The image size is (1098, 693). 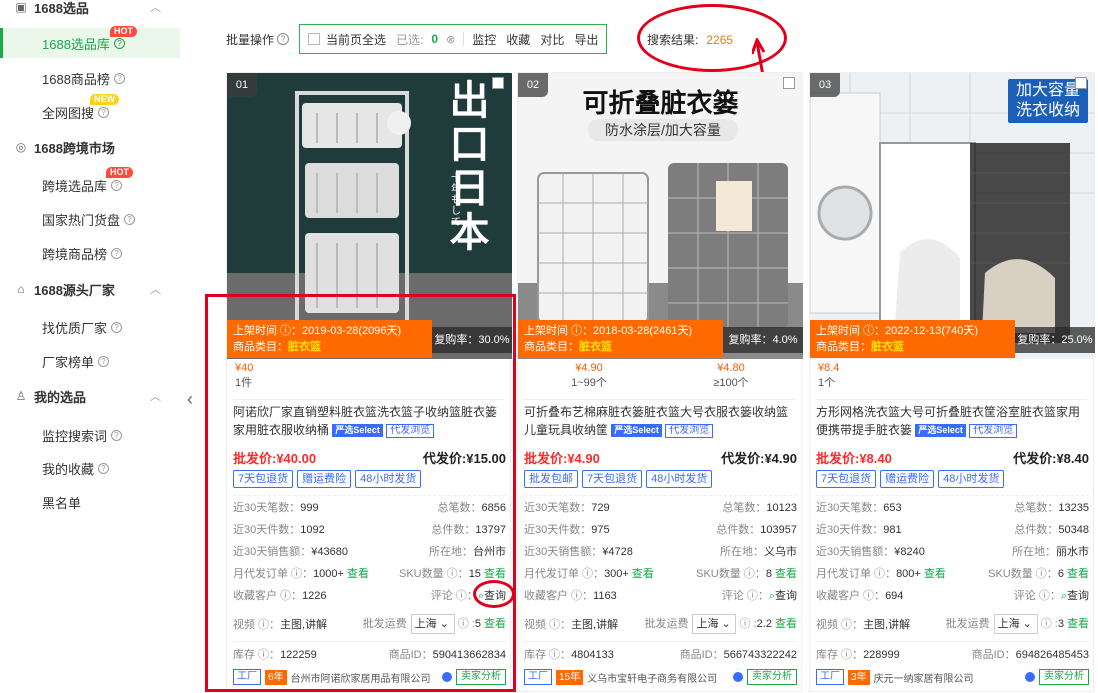 I want to click on sidebar-item-monitor-keywords: 监控搜索词?, so click(x=82, y=435).